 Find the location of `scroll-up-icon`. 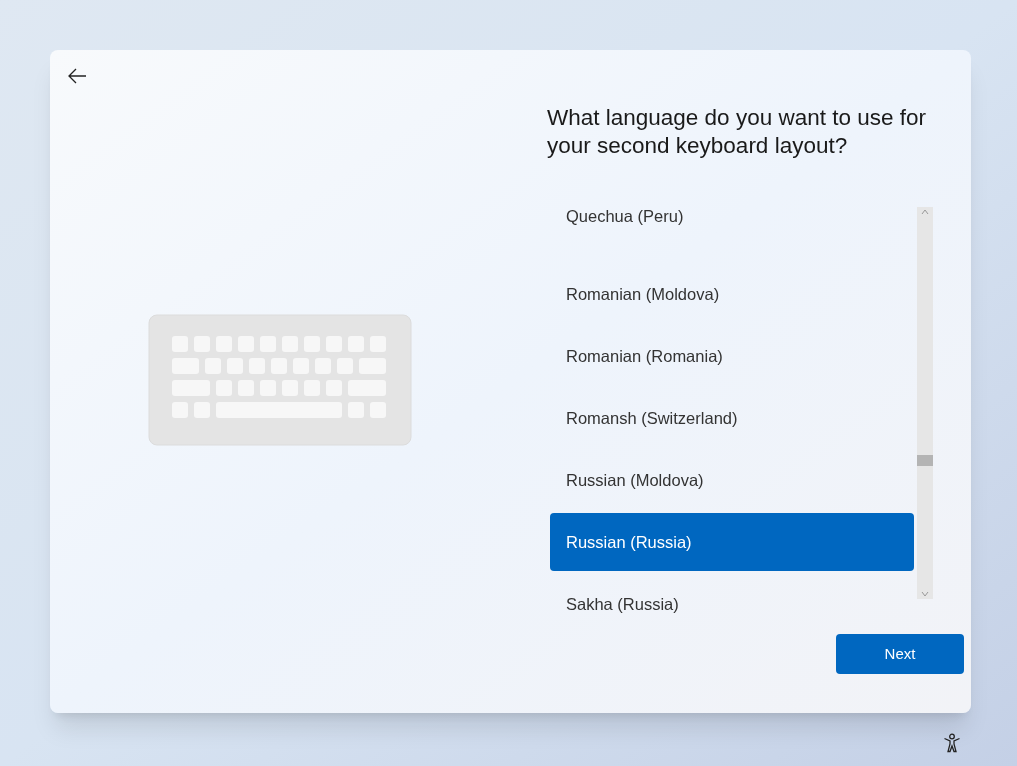

scroll-up-icon is located at coordinates (925, 212).